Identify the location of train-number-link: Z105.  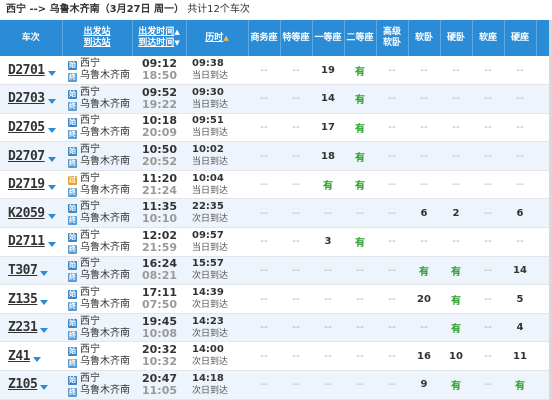
(23, 384).